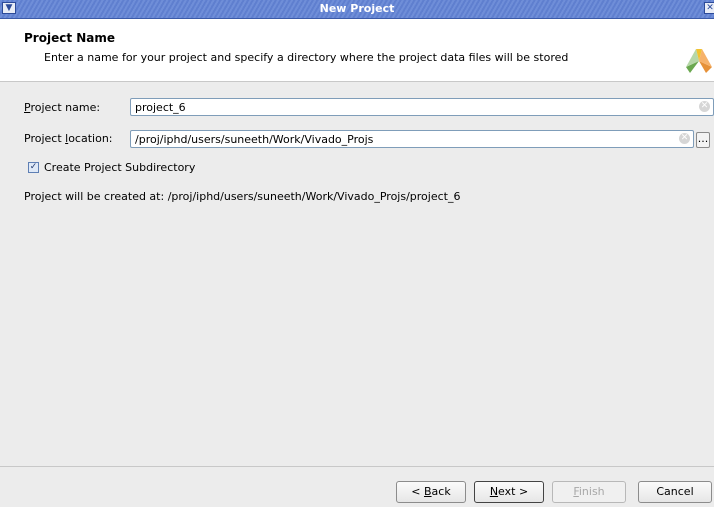  What do you see at coordinates (441, 491) in the screenshot?
I see `back-button-suffix: ack` at bounding box center [441, 491].